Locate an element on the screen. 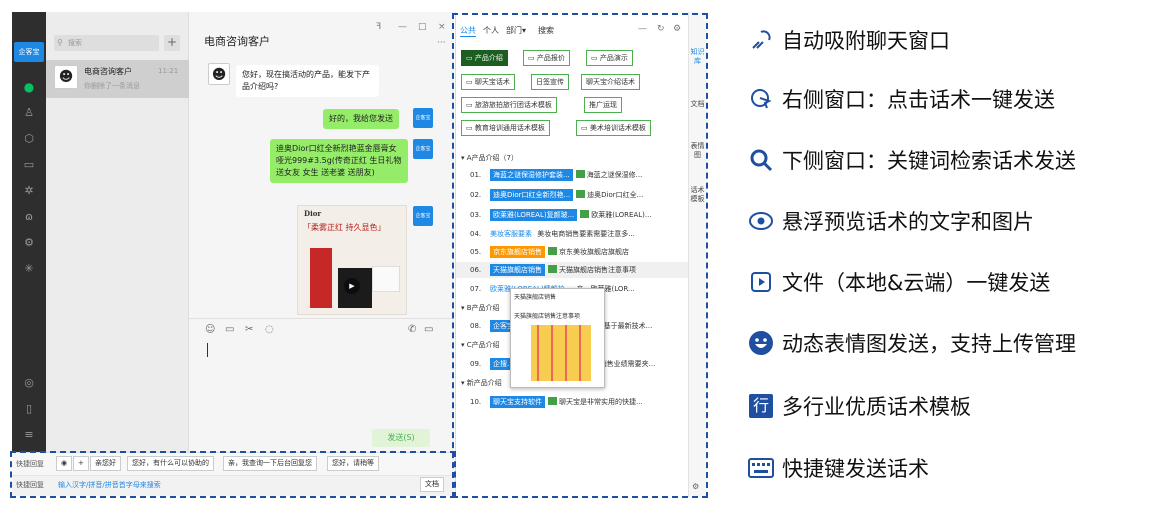  keyboard-icon is located at coordinates (761, 468).